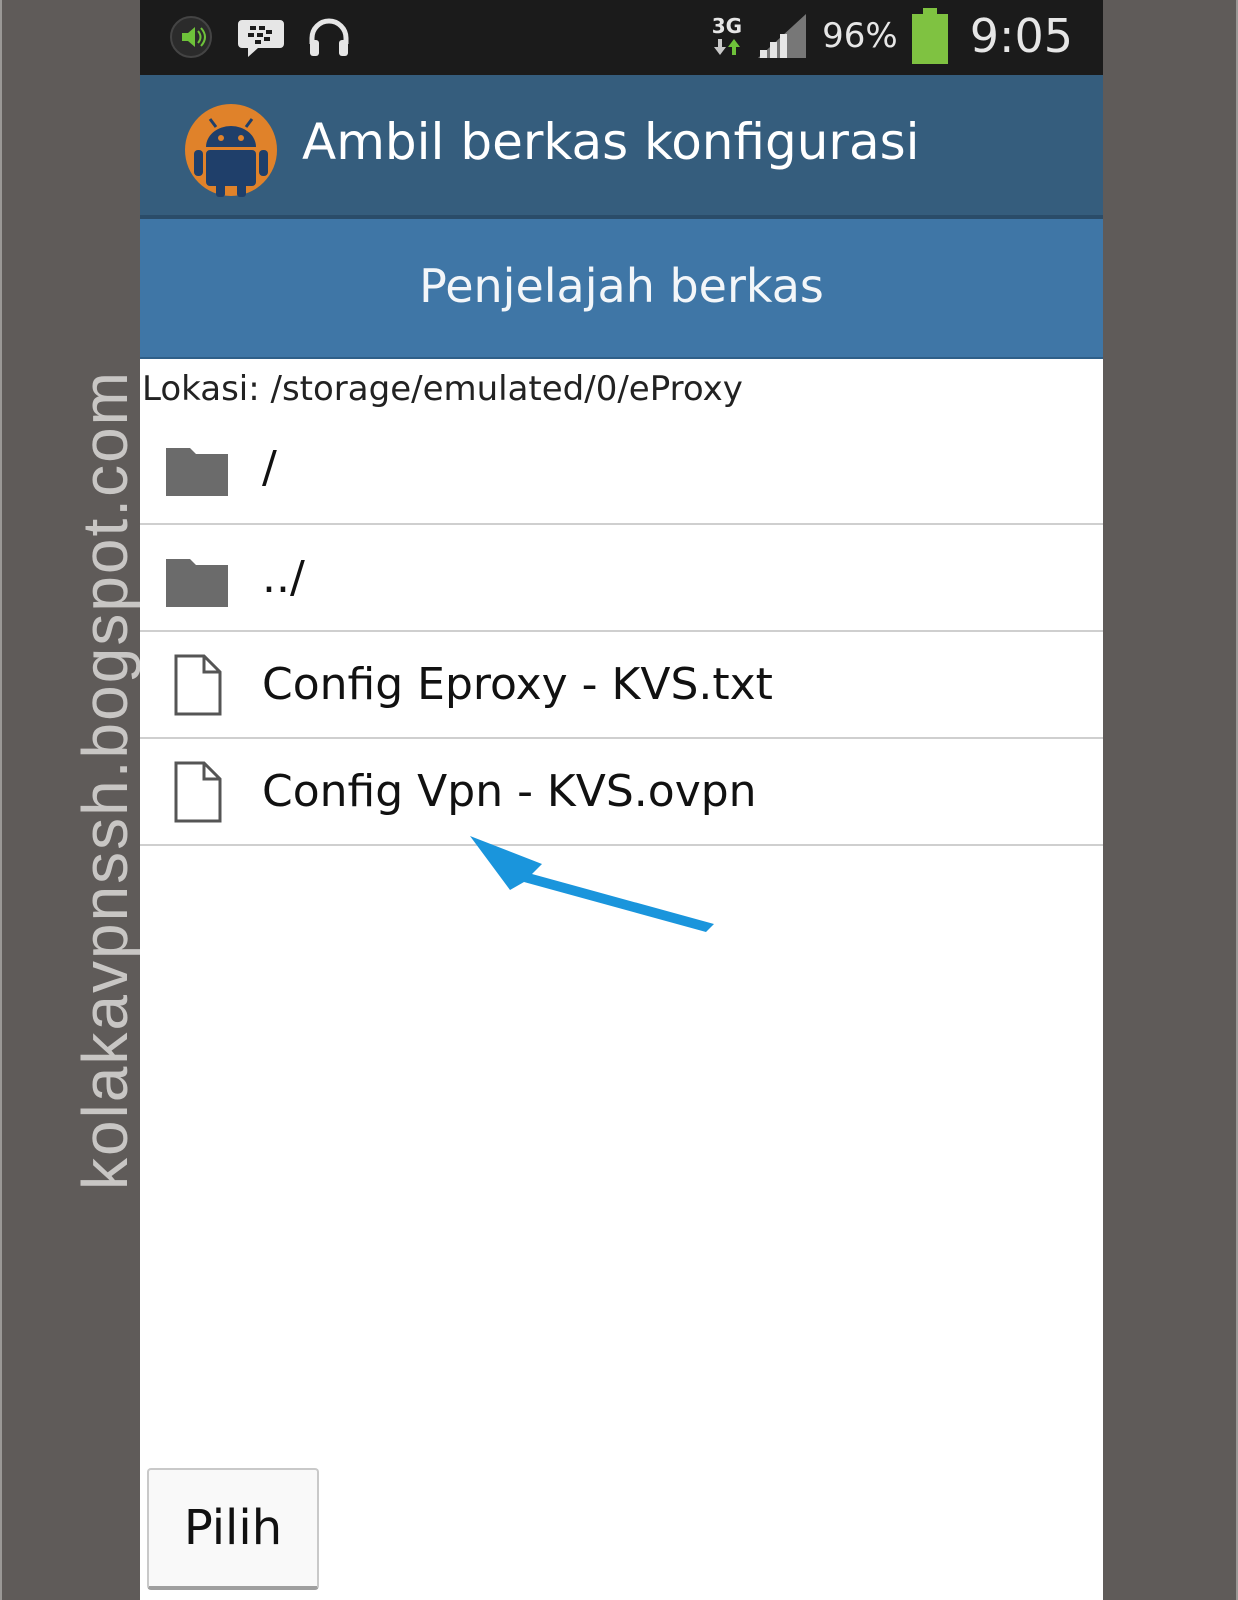 This screenshot has width=1238, height=1600. Describe the element at coordinates (269, 467) in the screenshot. I see `file-row-label: /` at that location.